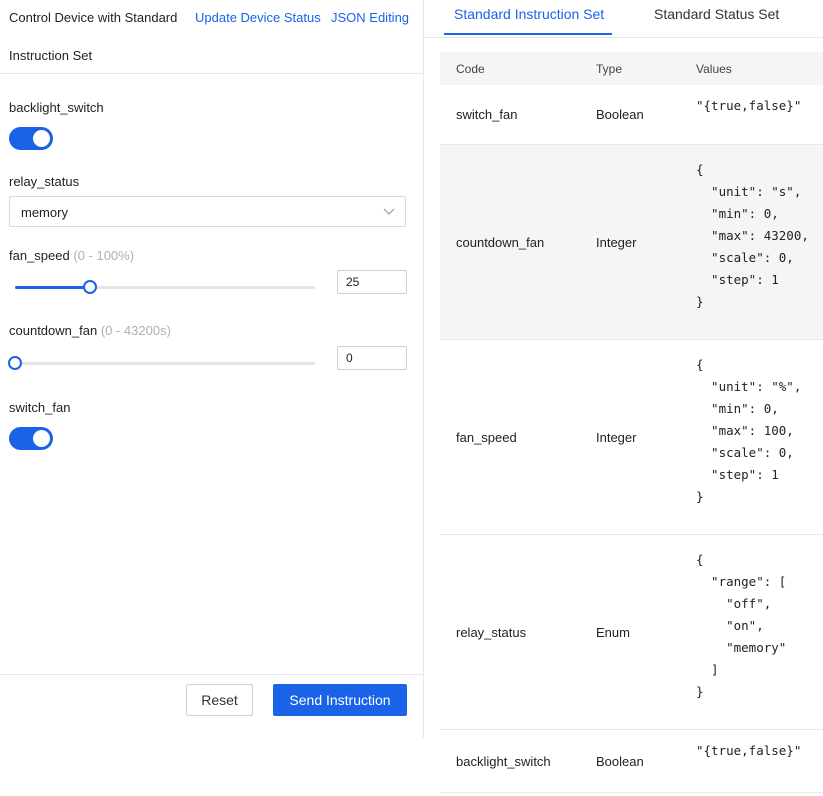 This screenshot has height=796, width=823. Describe the element at coordinates (528, 34) in the screenshot. I see `active-tab-indicator` at that location.